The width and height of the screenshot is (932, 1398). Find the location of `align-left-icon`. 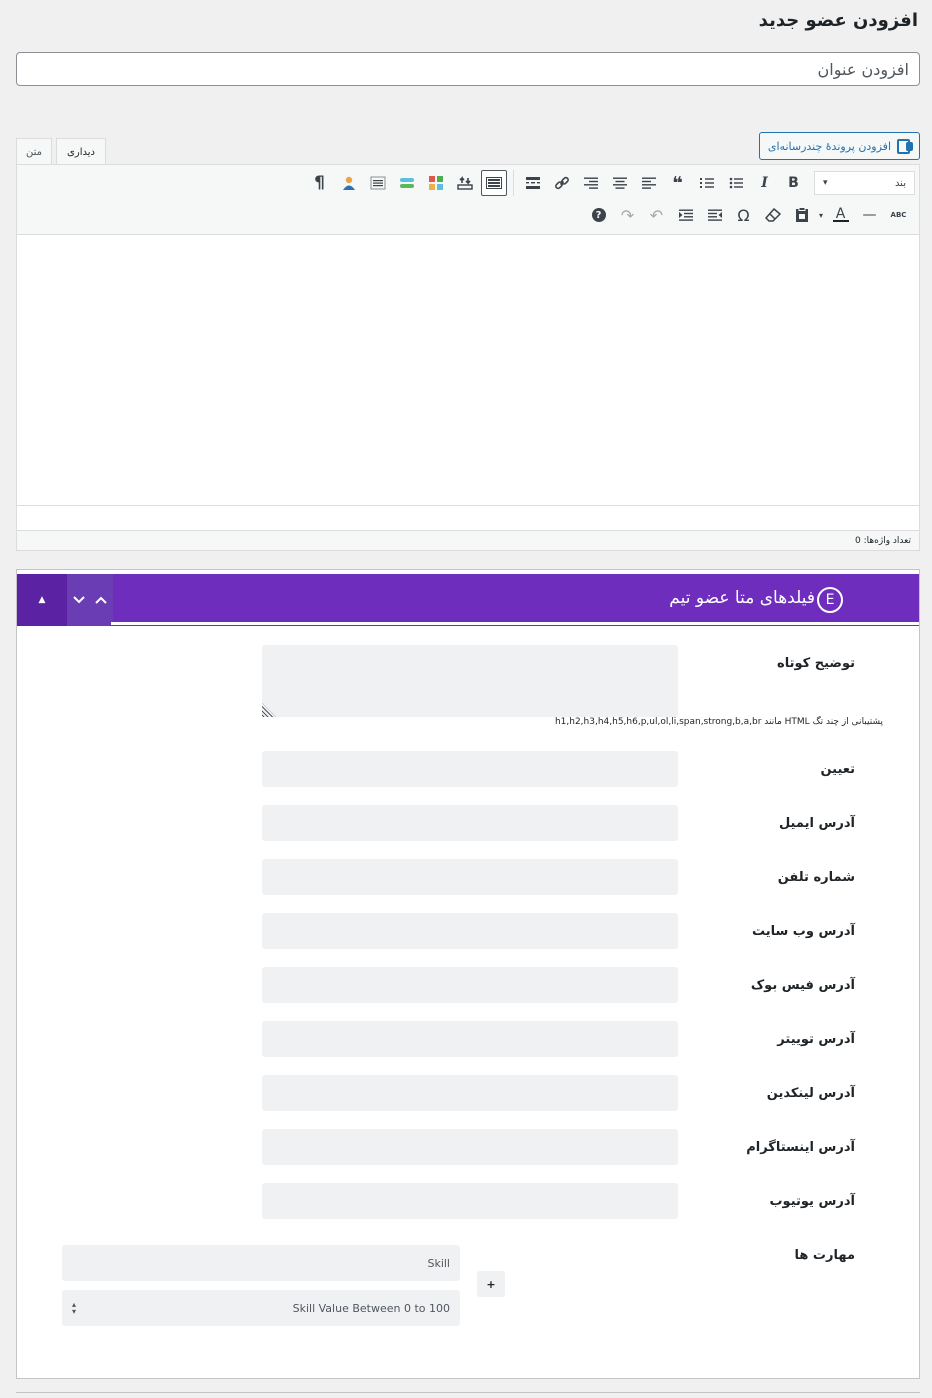

align-left-icon is located at coordinates (648, 183).